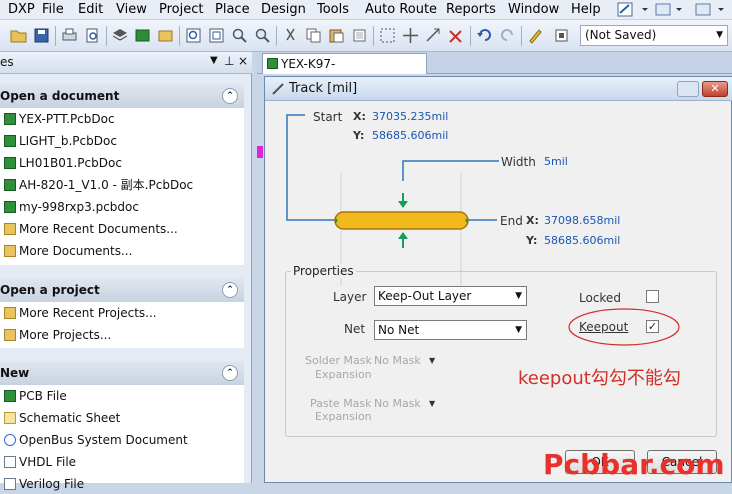  What do you see at coordinates (142, 35) in the screenshot?
I see `board-icon` at bounding box center [142, 35].